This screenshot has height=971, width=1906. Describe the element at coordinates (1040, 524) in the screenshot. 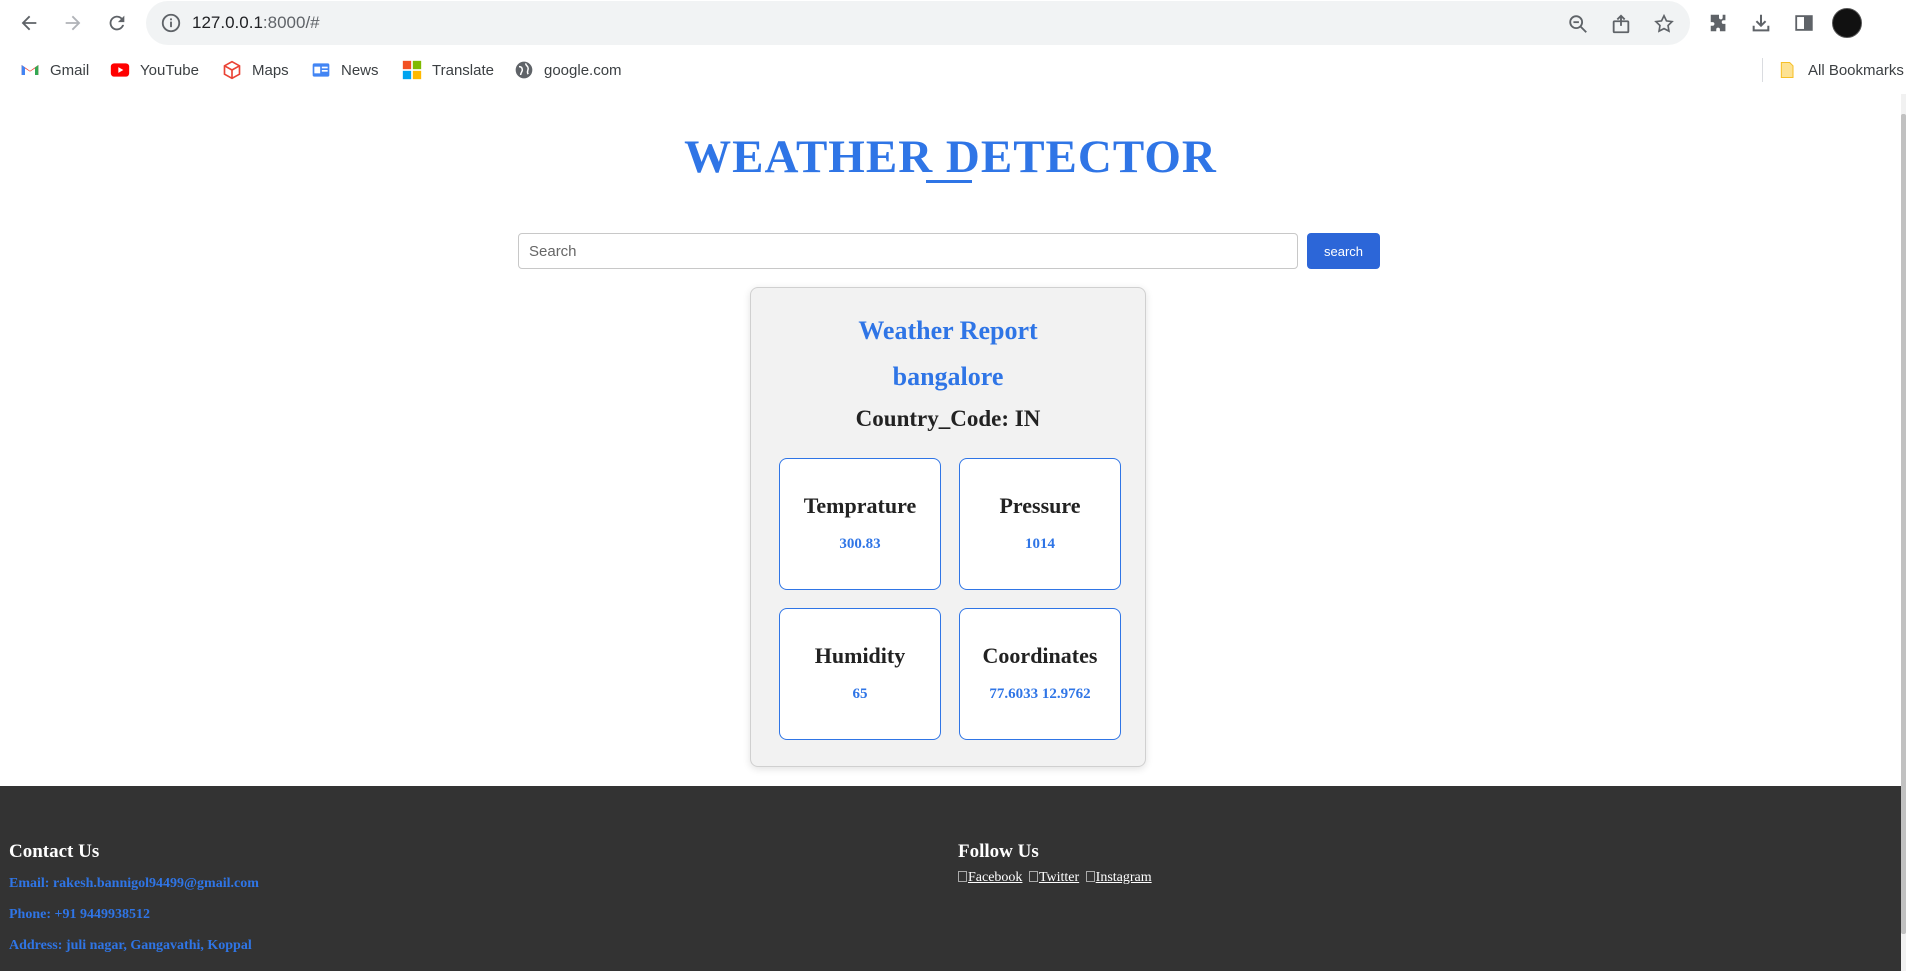

I see `pressure-card: Pressure 1014` at that location.